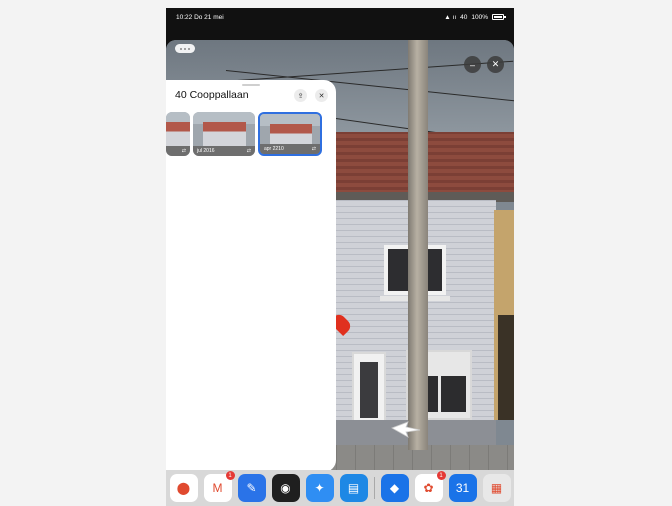 This screenshot has width=672, height=506. Describe the element at coordinates (224, 134) in the screenshot. I see `thumbnail-photo: jul 2016 ⇄` at that location.